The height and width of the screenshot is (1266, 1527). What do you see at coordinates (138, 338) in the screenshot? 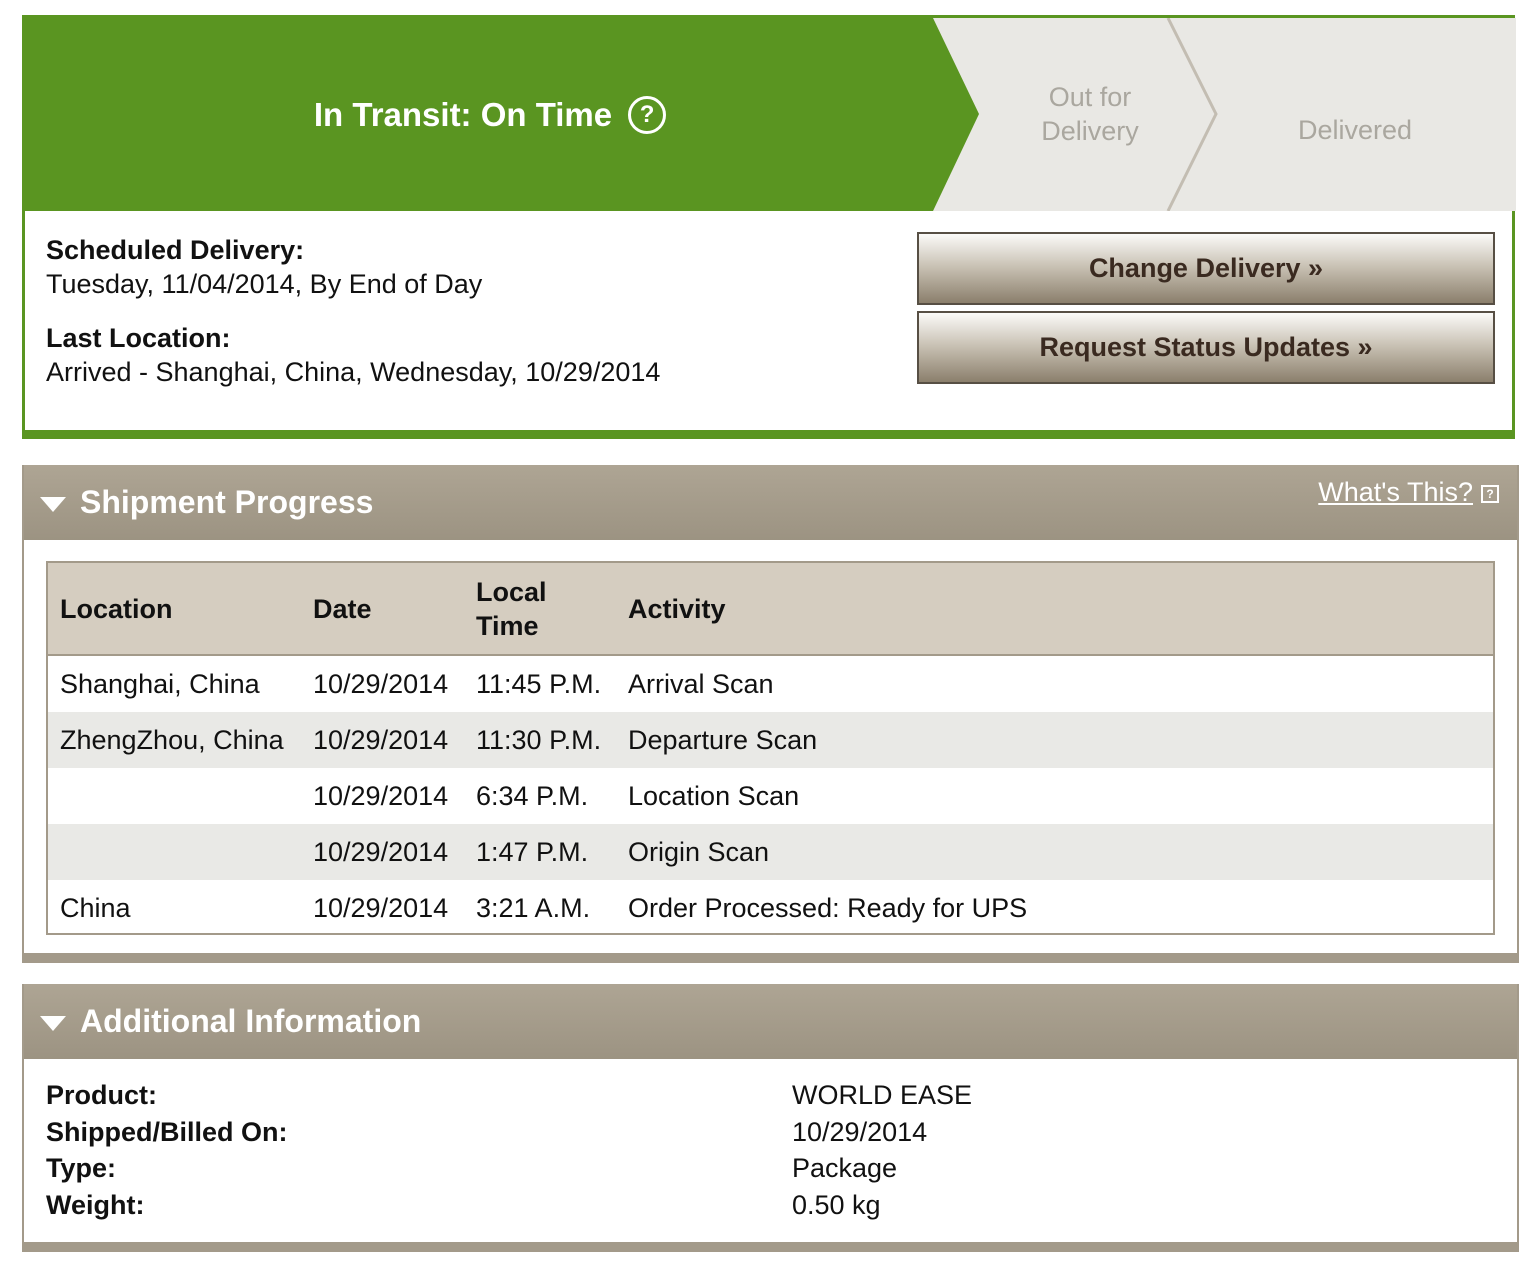
I see `last-location-label: Last Location:` at bounding box center [138, 338].